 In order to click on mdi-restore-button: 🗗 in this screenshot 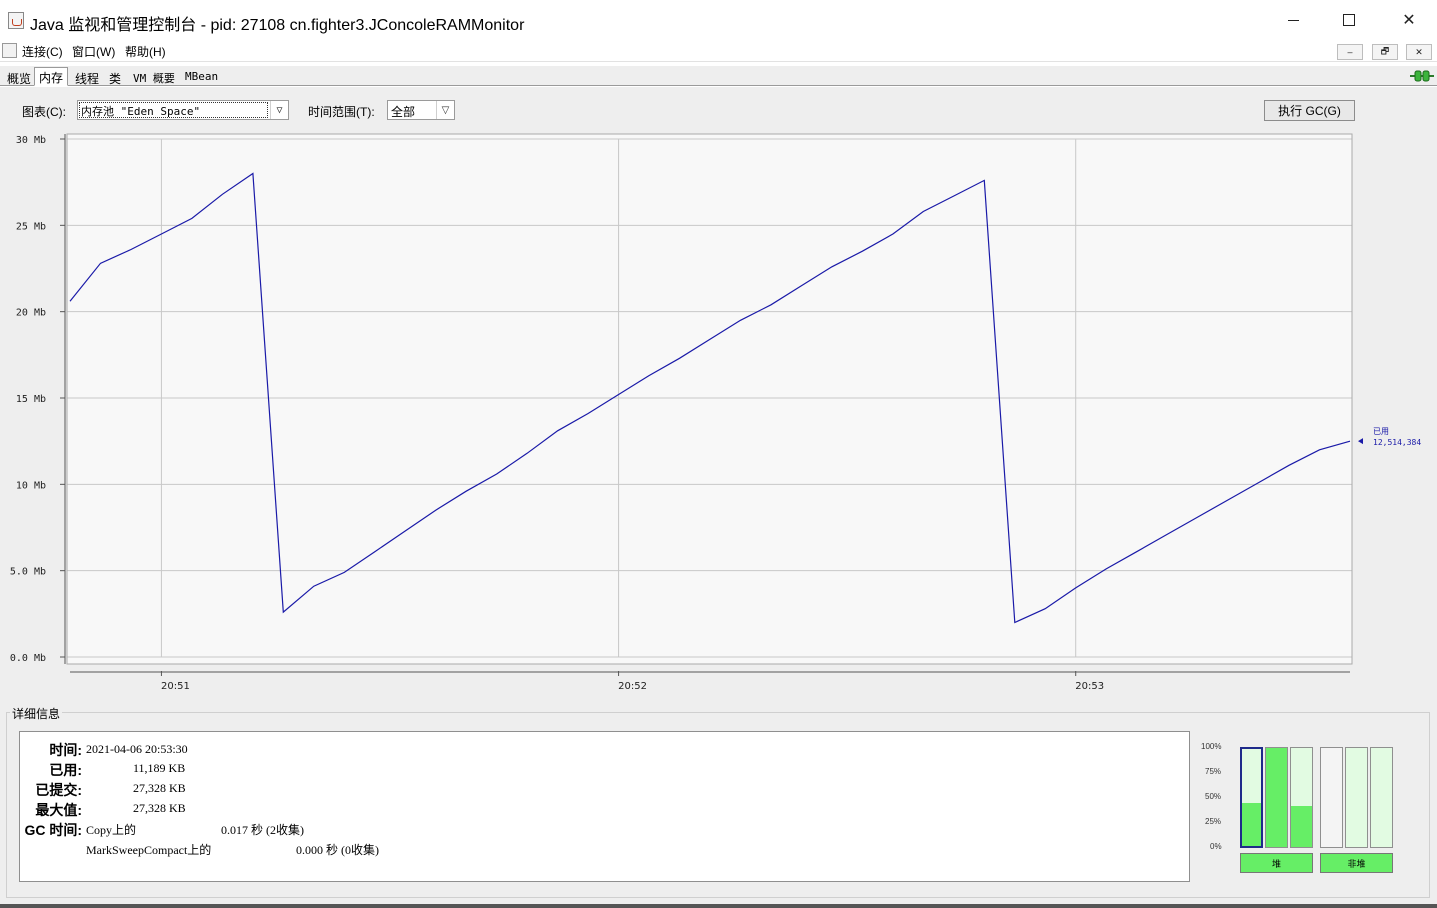, I will do `click(1385, 52)`.